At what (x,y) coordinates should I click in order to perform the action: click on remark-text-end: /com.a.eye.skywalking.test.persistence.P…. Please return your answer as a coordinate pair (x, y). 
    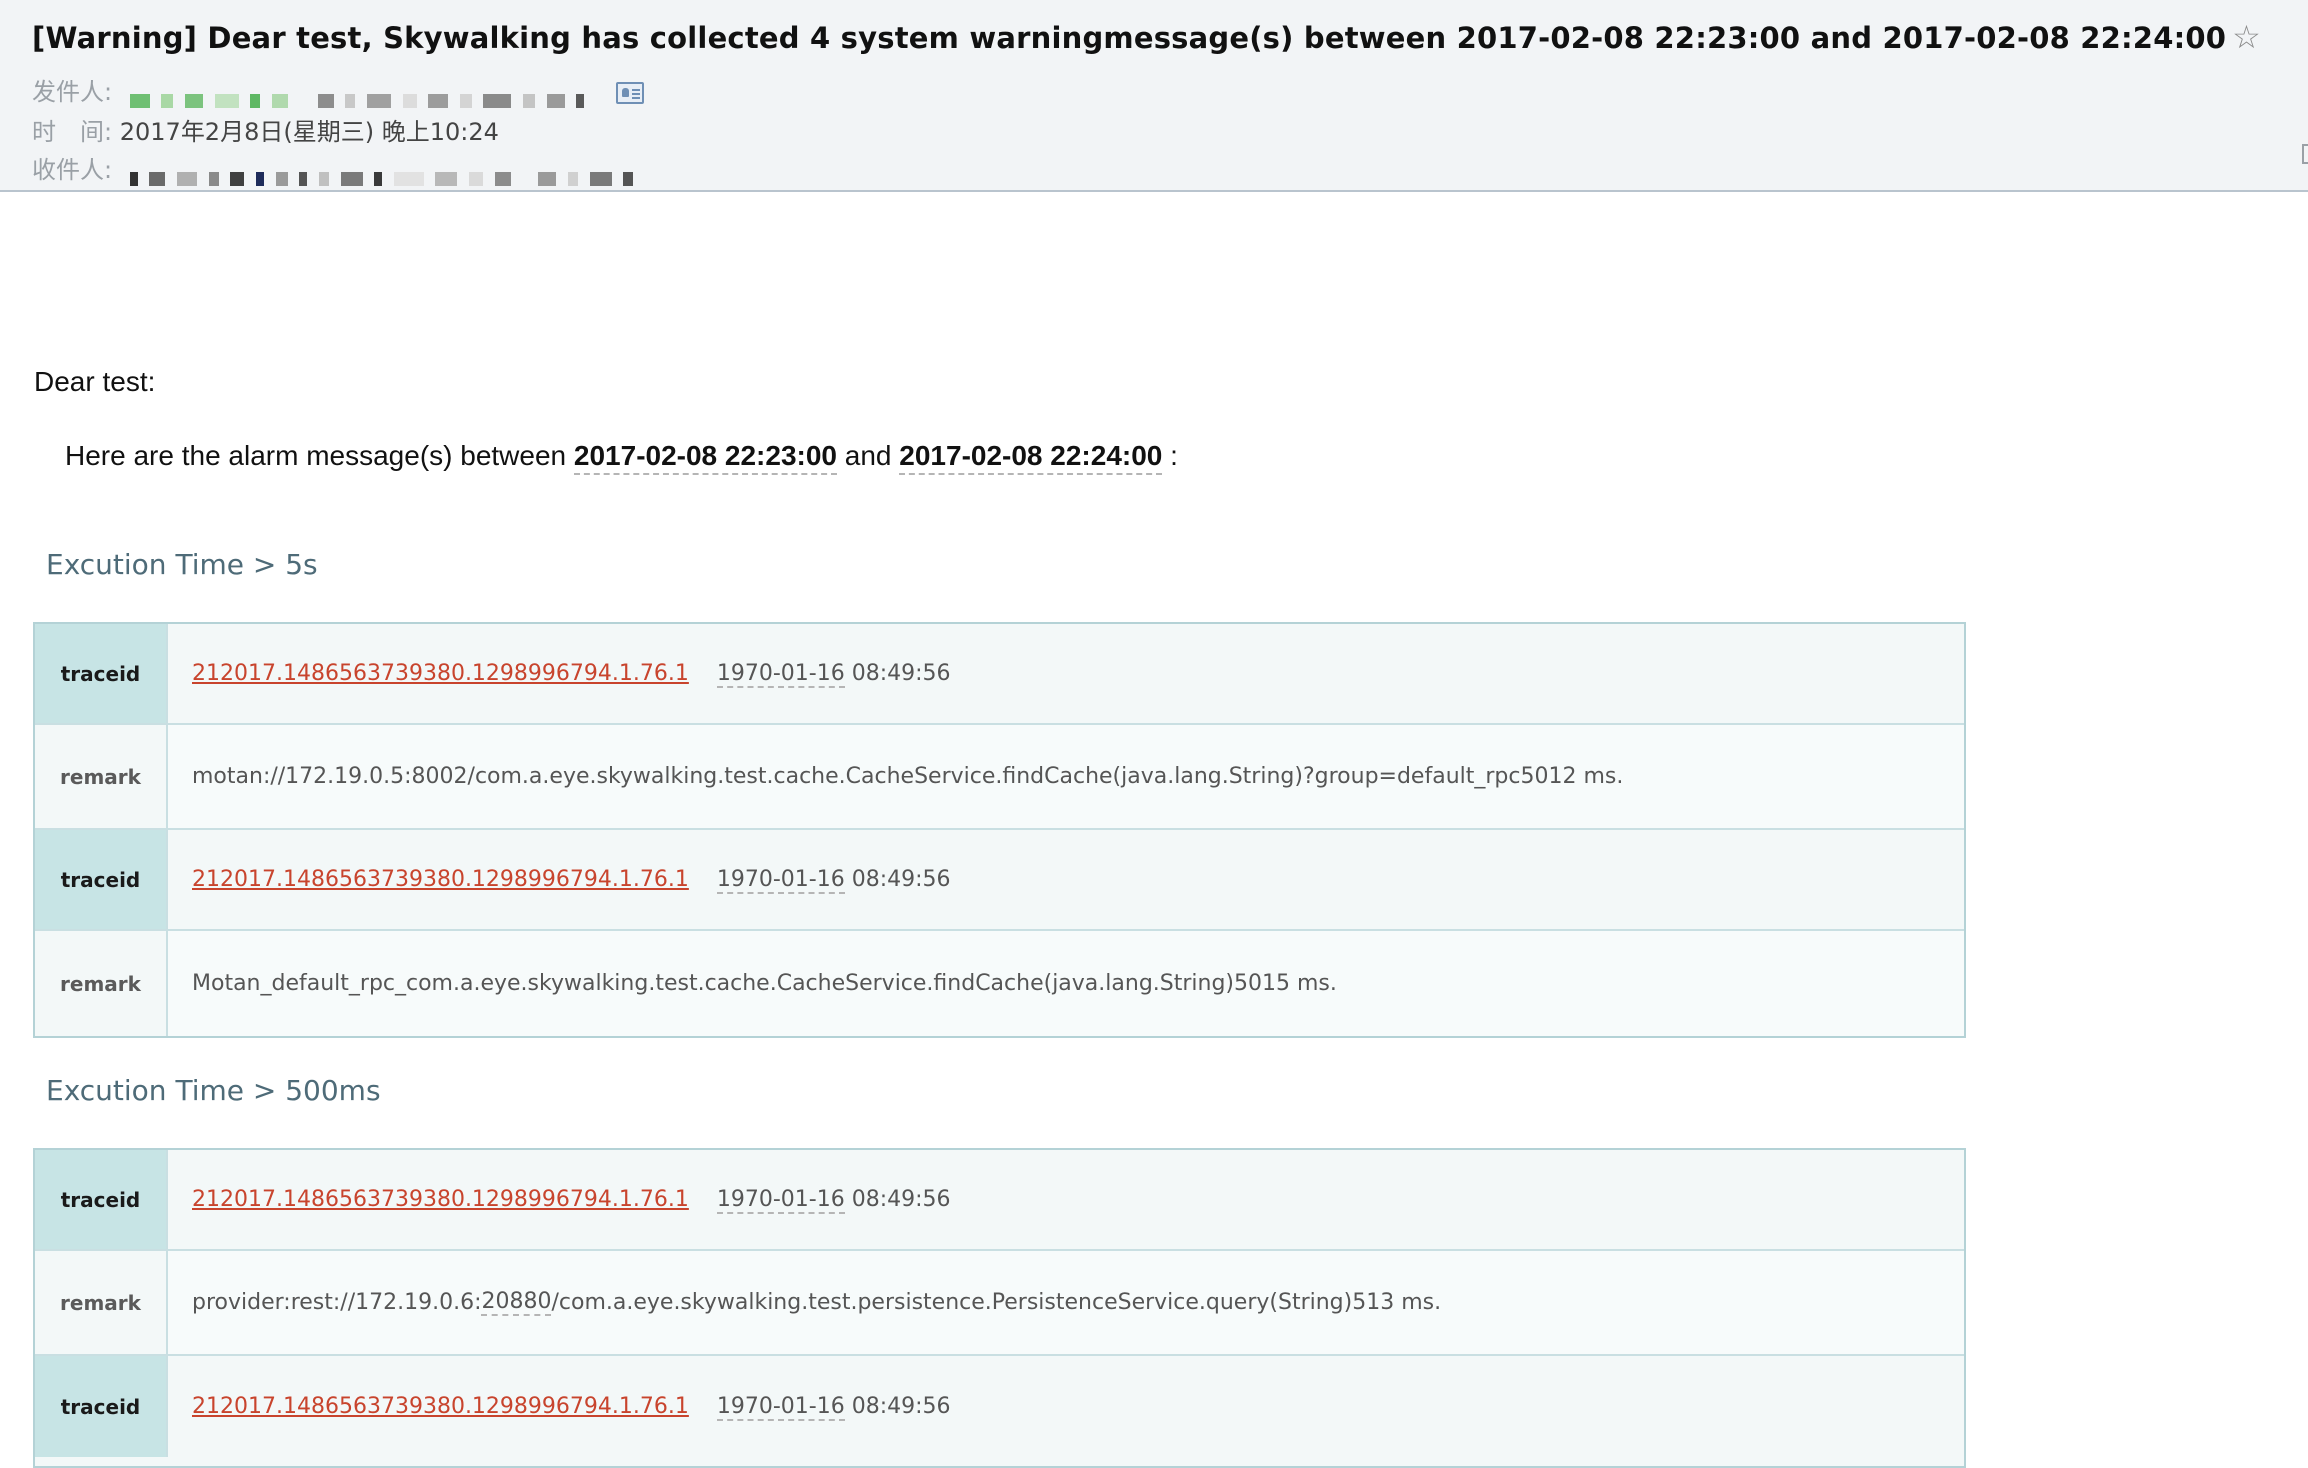
    Looking at the image, I should click on (996, 1302).